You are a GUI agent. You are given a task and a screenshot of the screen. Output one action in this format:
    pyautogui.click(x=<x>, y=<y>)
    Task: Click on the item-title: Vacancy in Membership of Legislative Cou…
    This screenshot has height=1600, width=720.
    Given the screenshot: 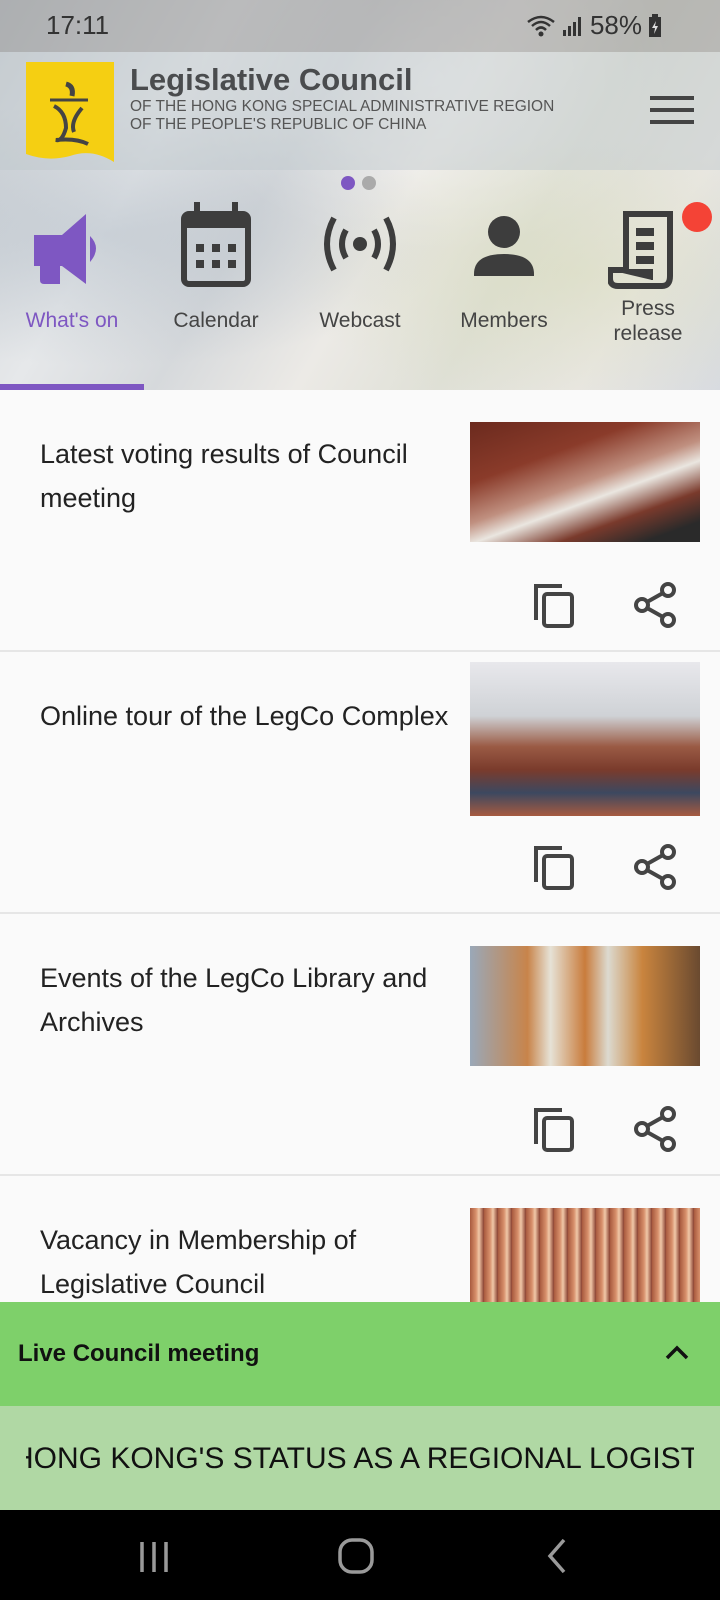 What is the action you would take?
    pyautogui.click(x=198, y=1262)
    